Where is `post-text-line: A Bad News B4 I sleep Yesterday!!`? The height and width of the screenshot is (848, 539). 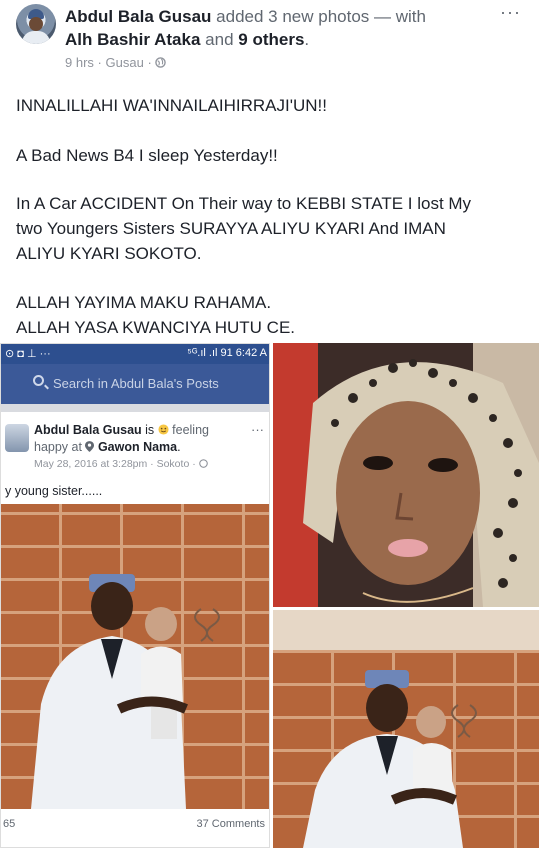 post-text-line: A Bad News B4 I sleep Yesterday!! is located at coordinates (147, 155).